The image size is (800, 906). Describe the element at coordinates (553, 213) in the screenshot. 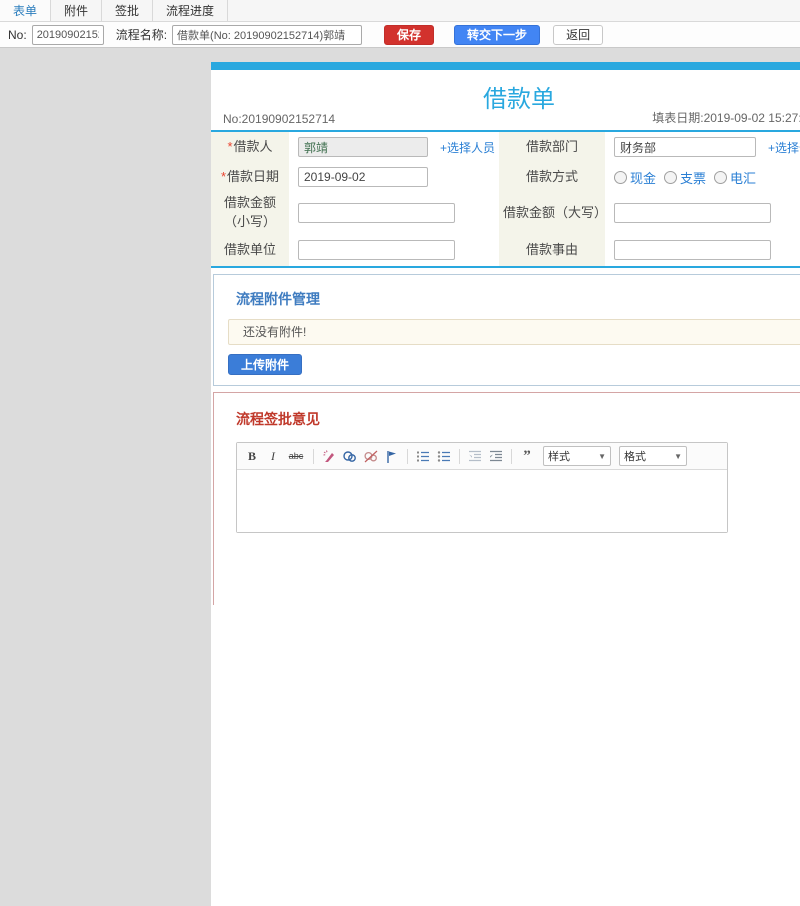

I see `amount-big-label: 借款金额（大写）` at that location.